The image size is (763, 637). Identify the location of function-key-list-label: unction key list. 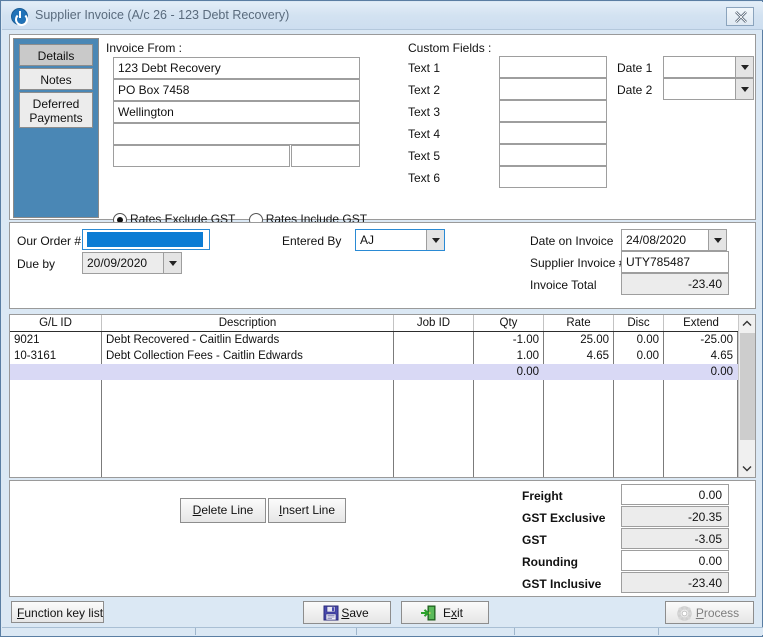
(64, 613).